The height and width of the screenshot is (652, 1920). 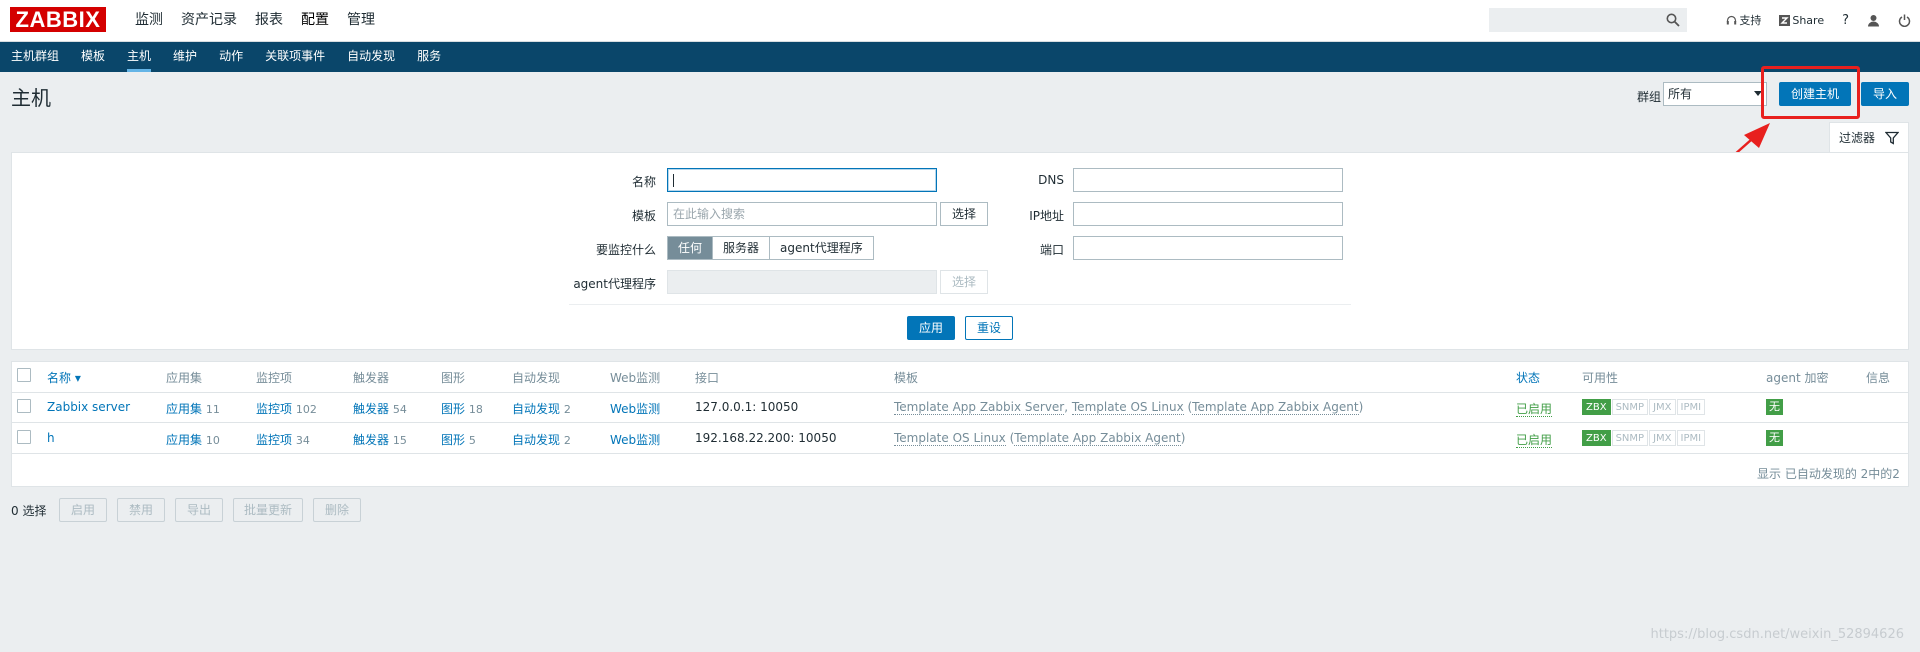 What do you see at coordinates (453, 409) in the screenshot?
I see `graphs-label: 图形` at bounding box center [453, 409].